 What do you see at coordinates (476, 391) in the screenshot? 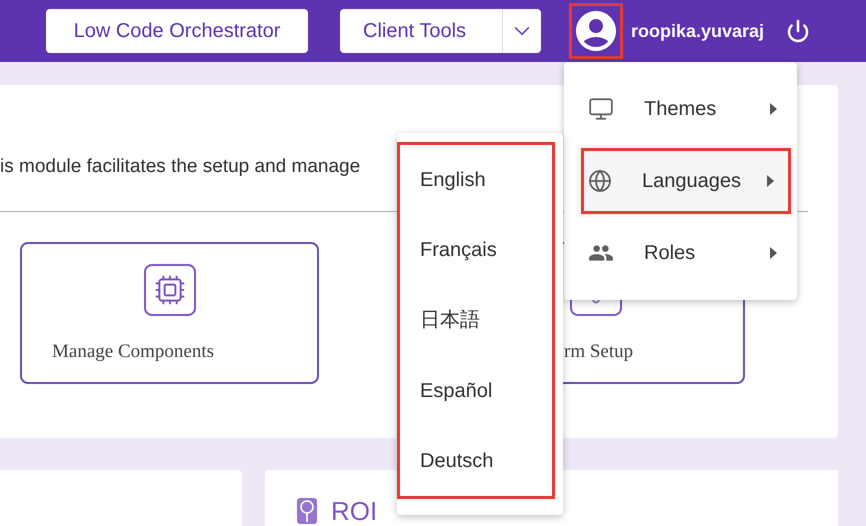
I see `language-option: Español` at bounding box center [476, 391].